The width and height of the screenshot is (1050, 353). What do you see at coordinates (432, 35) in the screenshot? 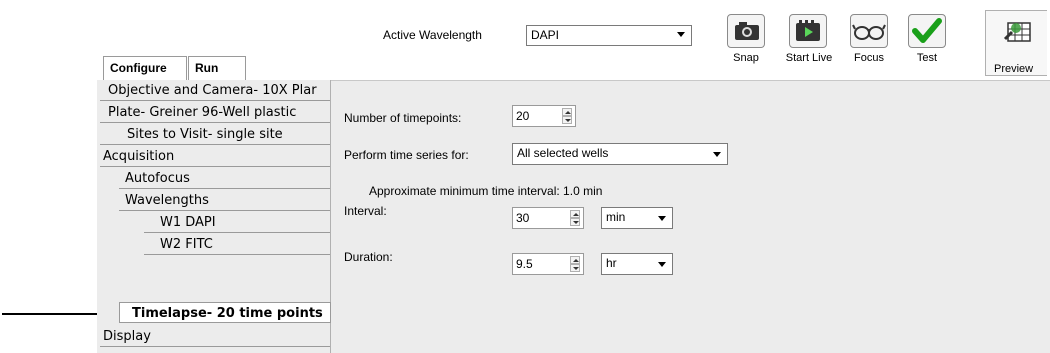
I see `active-wavelength-label: Active Wavelength` at bounding box center [432, 35].